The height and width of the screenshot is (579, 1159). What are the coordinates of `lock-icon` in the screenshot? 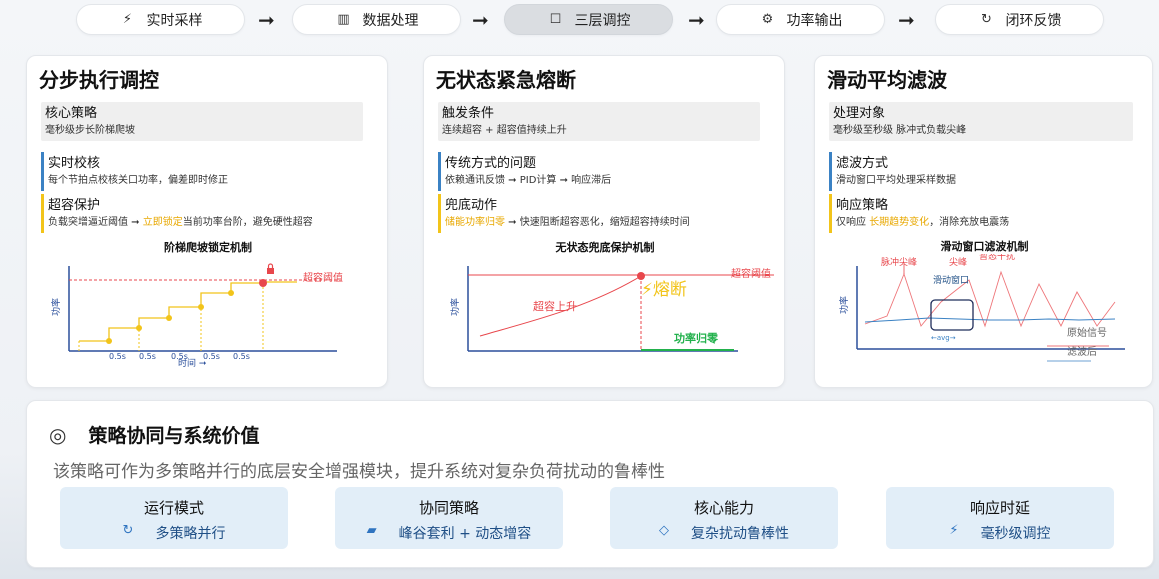 It's located at (270, 271).